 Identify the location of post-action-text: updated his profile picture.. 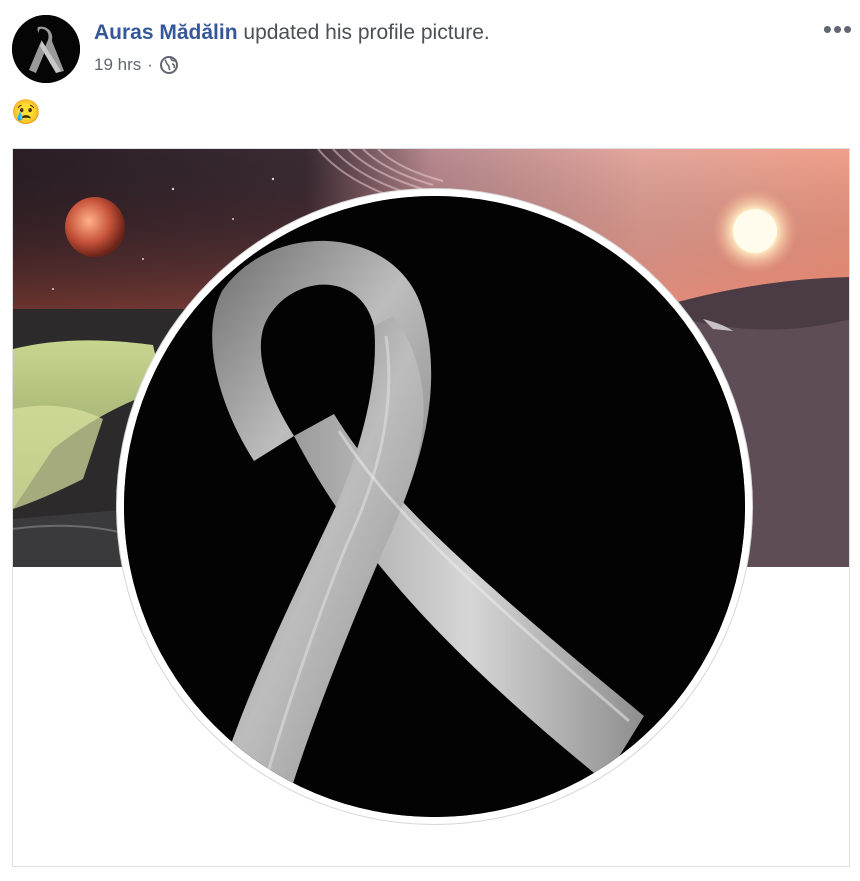
(366, 32).